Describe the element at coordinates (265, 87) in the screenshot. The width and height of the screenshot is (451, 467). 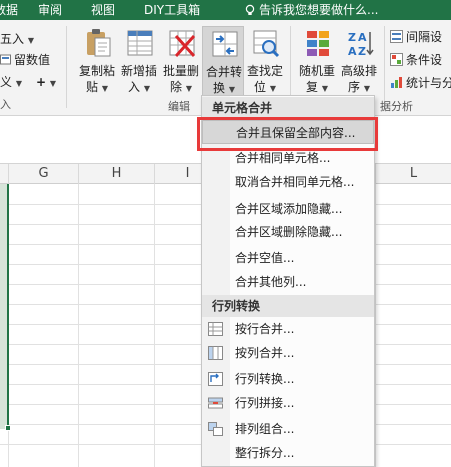
I see `find-locate-label-2: 位 ▼` at that location.